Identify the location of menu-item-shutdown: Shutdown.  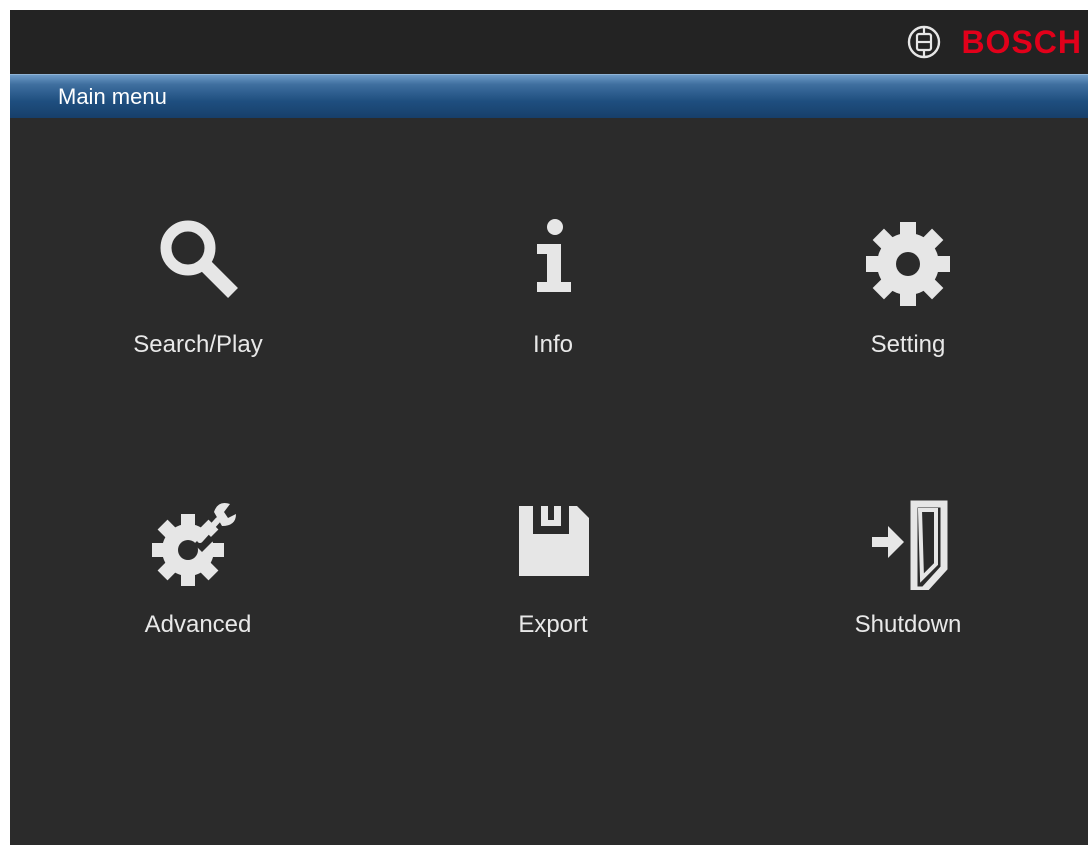
(908, 585).